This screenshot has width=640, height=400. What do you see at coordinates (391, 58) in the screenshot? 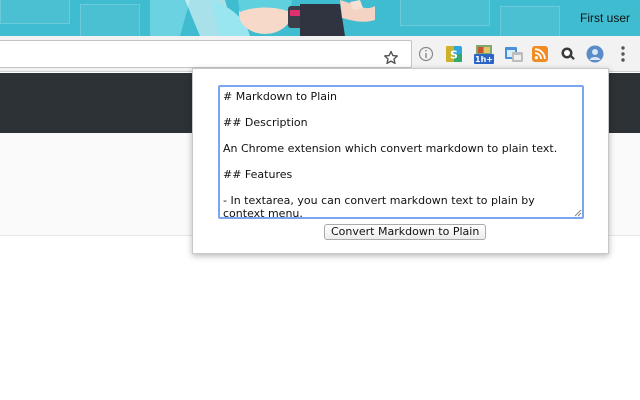
I see `star-icon` at bounding box center [391, 58].